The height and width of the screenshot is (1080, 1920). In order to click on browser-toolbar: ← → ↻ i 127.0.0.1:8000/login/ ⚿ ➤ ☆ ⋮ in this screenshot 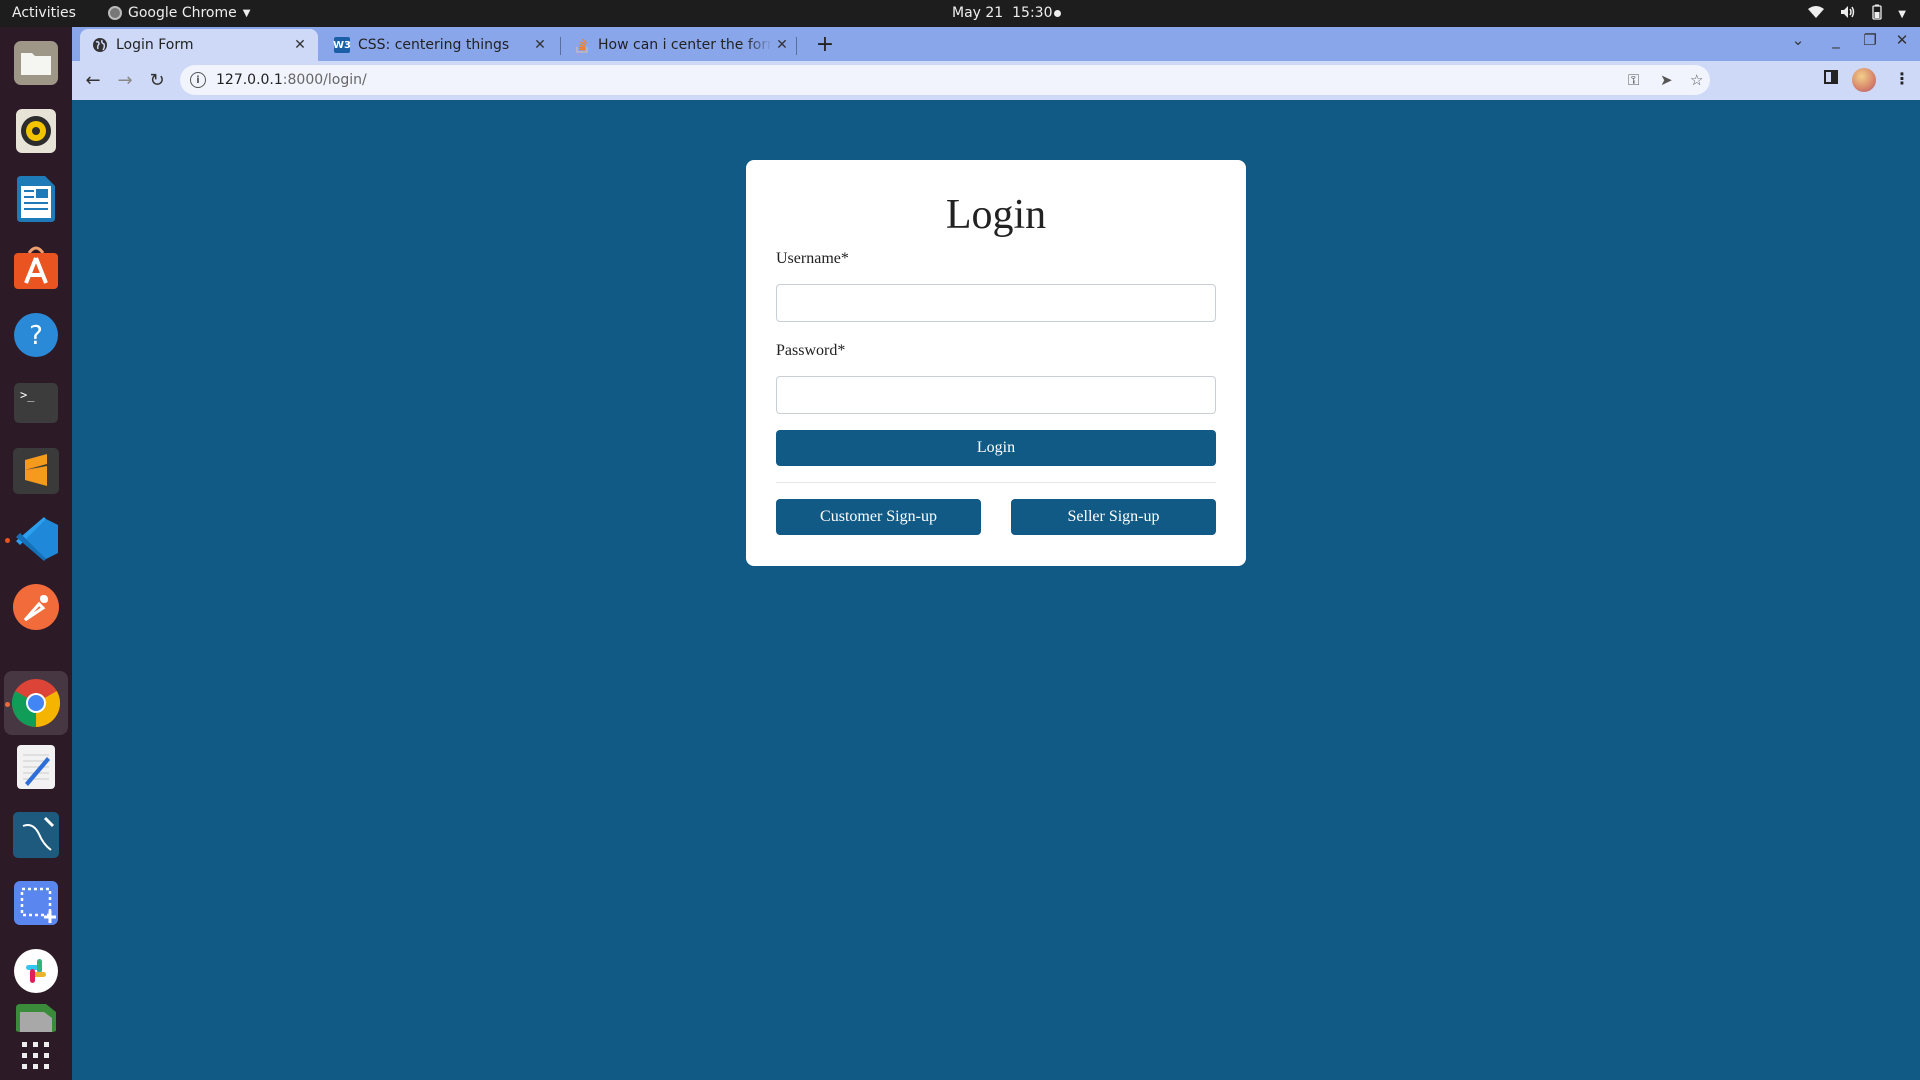, I will do `click(996, 80)`.